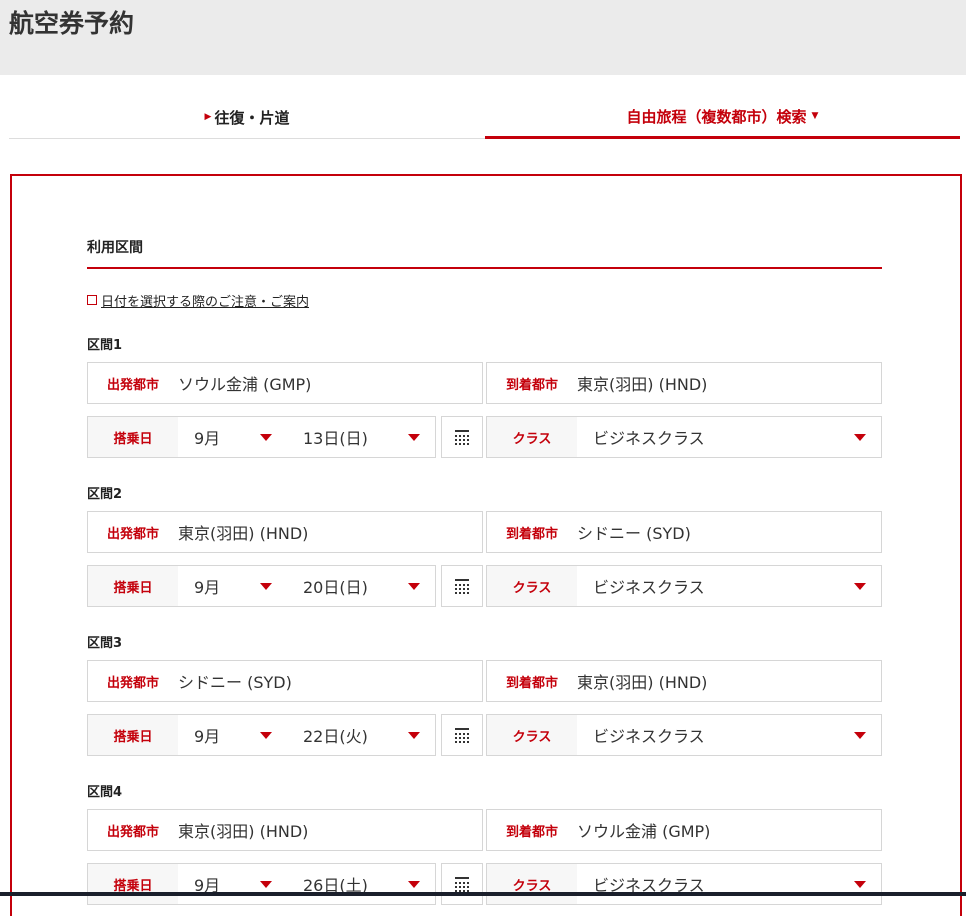  I want to click on segment-label: 区間4, so click(105, 792).